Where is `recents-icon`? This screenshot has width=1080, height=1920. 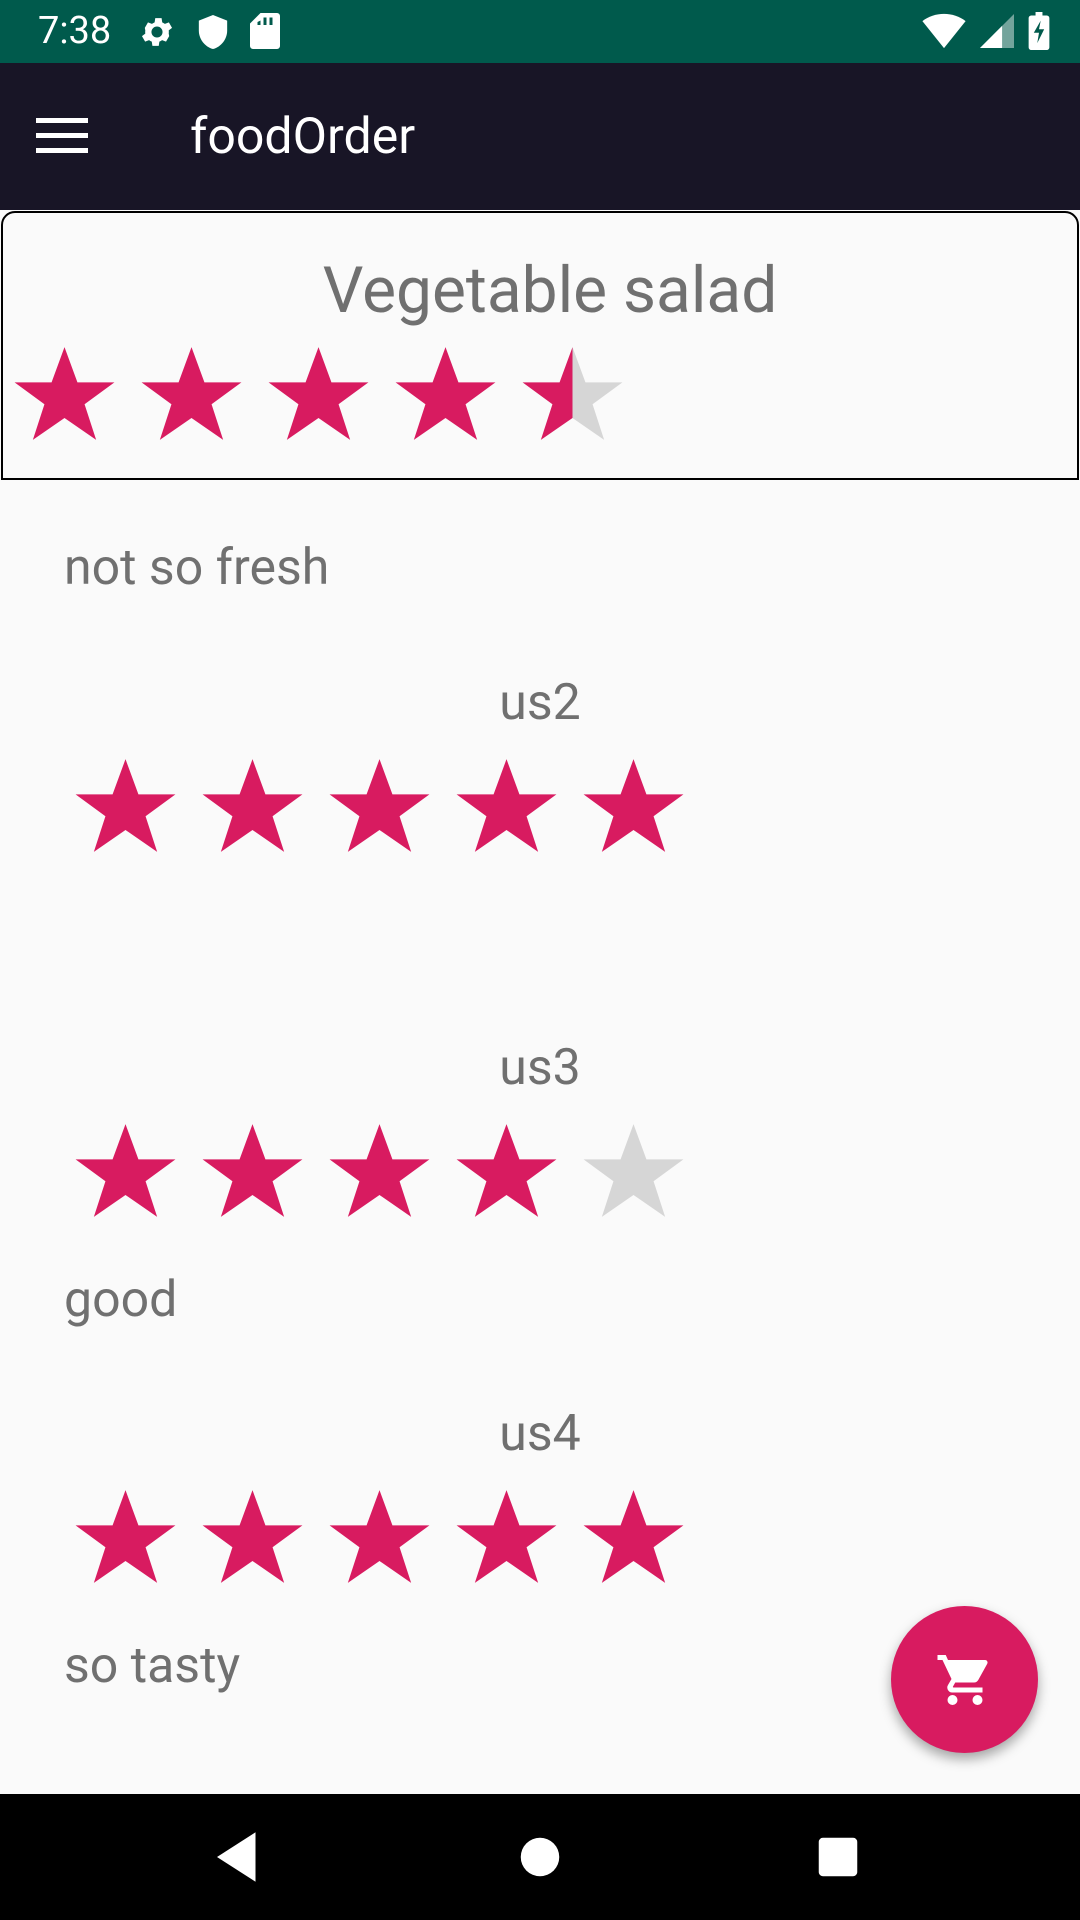
recents-icon is located at coordinates (838, 1857).